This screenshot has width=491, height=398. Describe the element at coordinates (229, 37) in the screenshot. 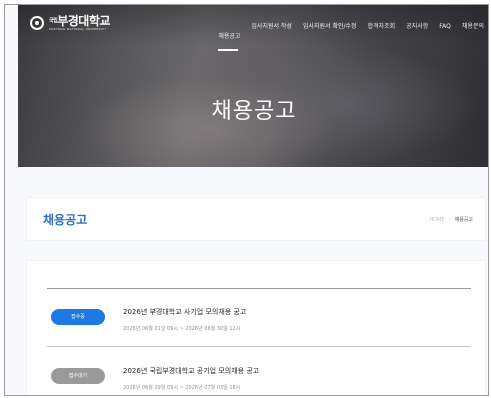

I see `nav-item-recruit: 채용공고` at that location.